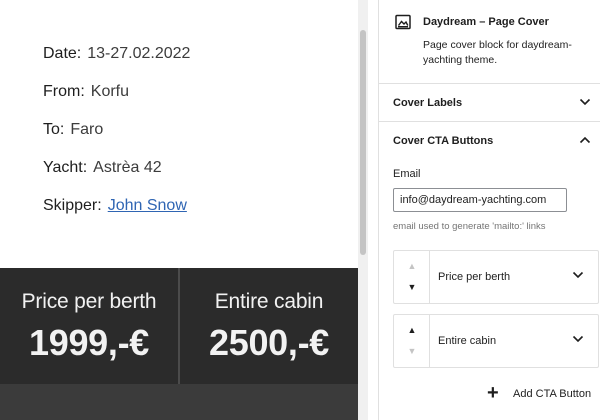 The image size is (600, 420). I want to click on add-cta-label: Add CTA Button, so click(552, 394).